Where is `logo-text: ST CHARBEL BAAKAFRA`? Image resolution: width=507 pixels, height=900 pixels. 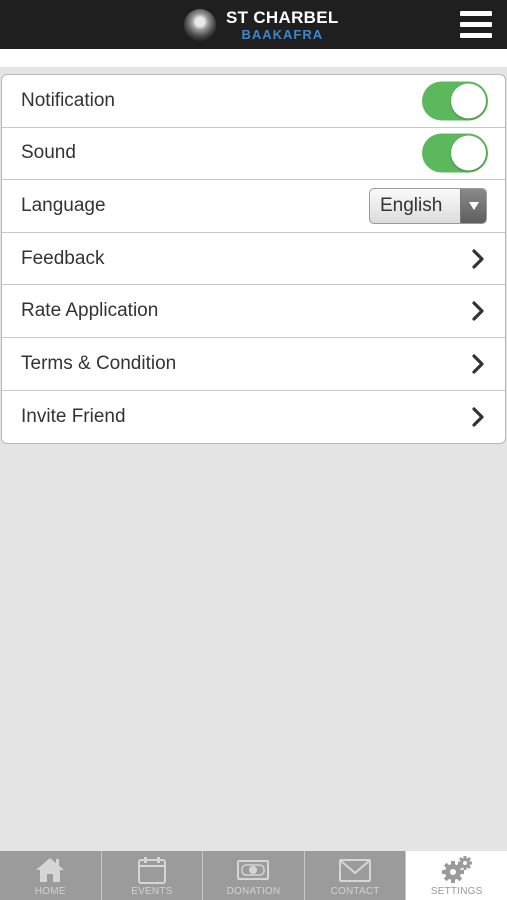
logo-text: ST CHARBEL BAAKAFRA is located at coordinates (282, 25).